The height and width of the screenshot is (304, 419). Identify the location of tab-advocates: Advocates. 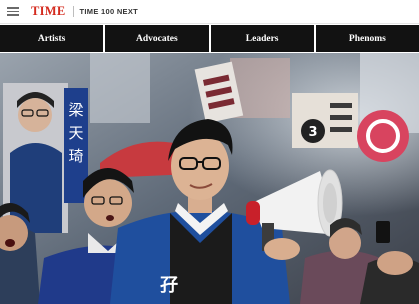
(157, 38).